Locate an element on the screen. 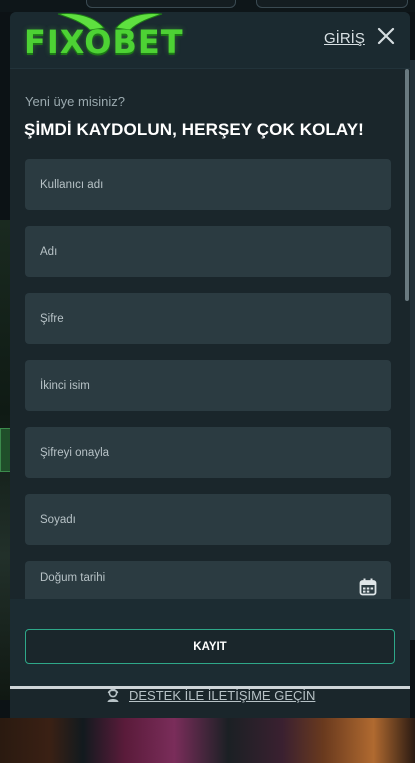 This screenshot has width=415, height=763. logo-text: FIXOBET is located at coordinates (104, 42).